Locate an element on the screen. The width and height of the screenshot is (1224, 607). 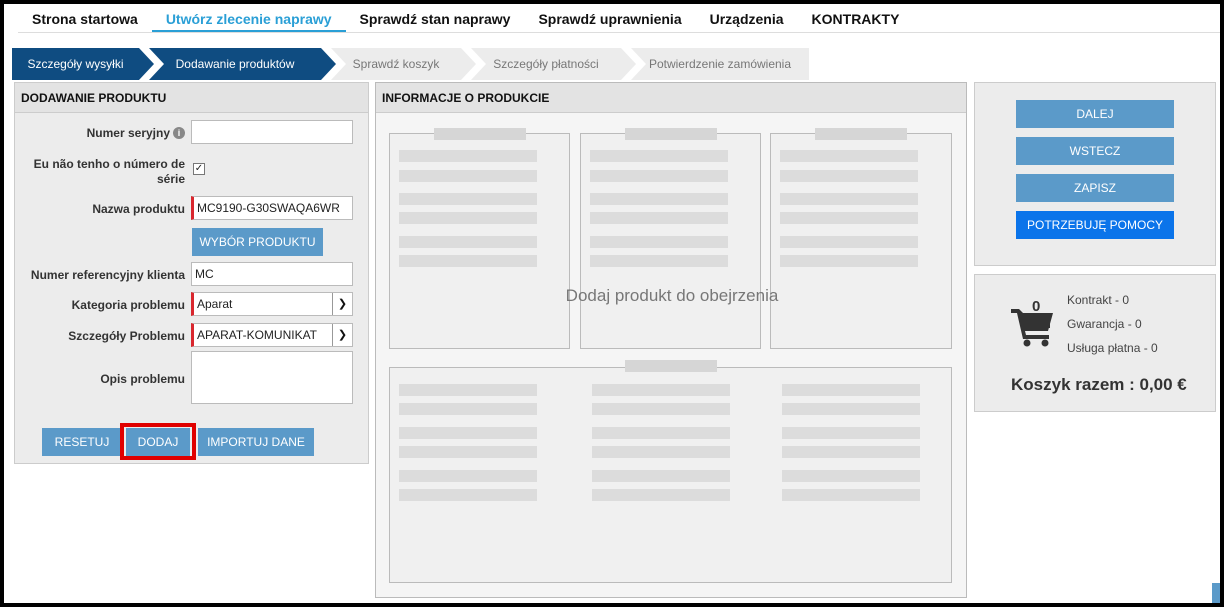
customer-ref-label: Numer referencyjny klienta is located at coordinates (107, 275).